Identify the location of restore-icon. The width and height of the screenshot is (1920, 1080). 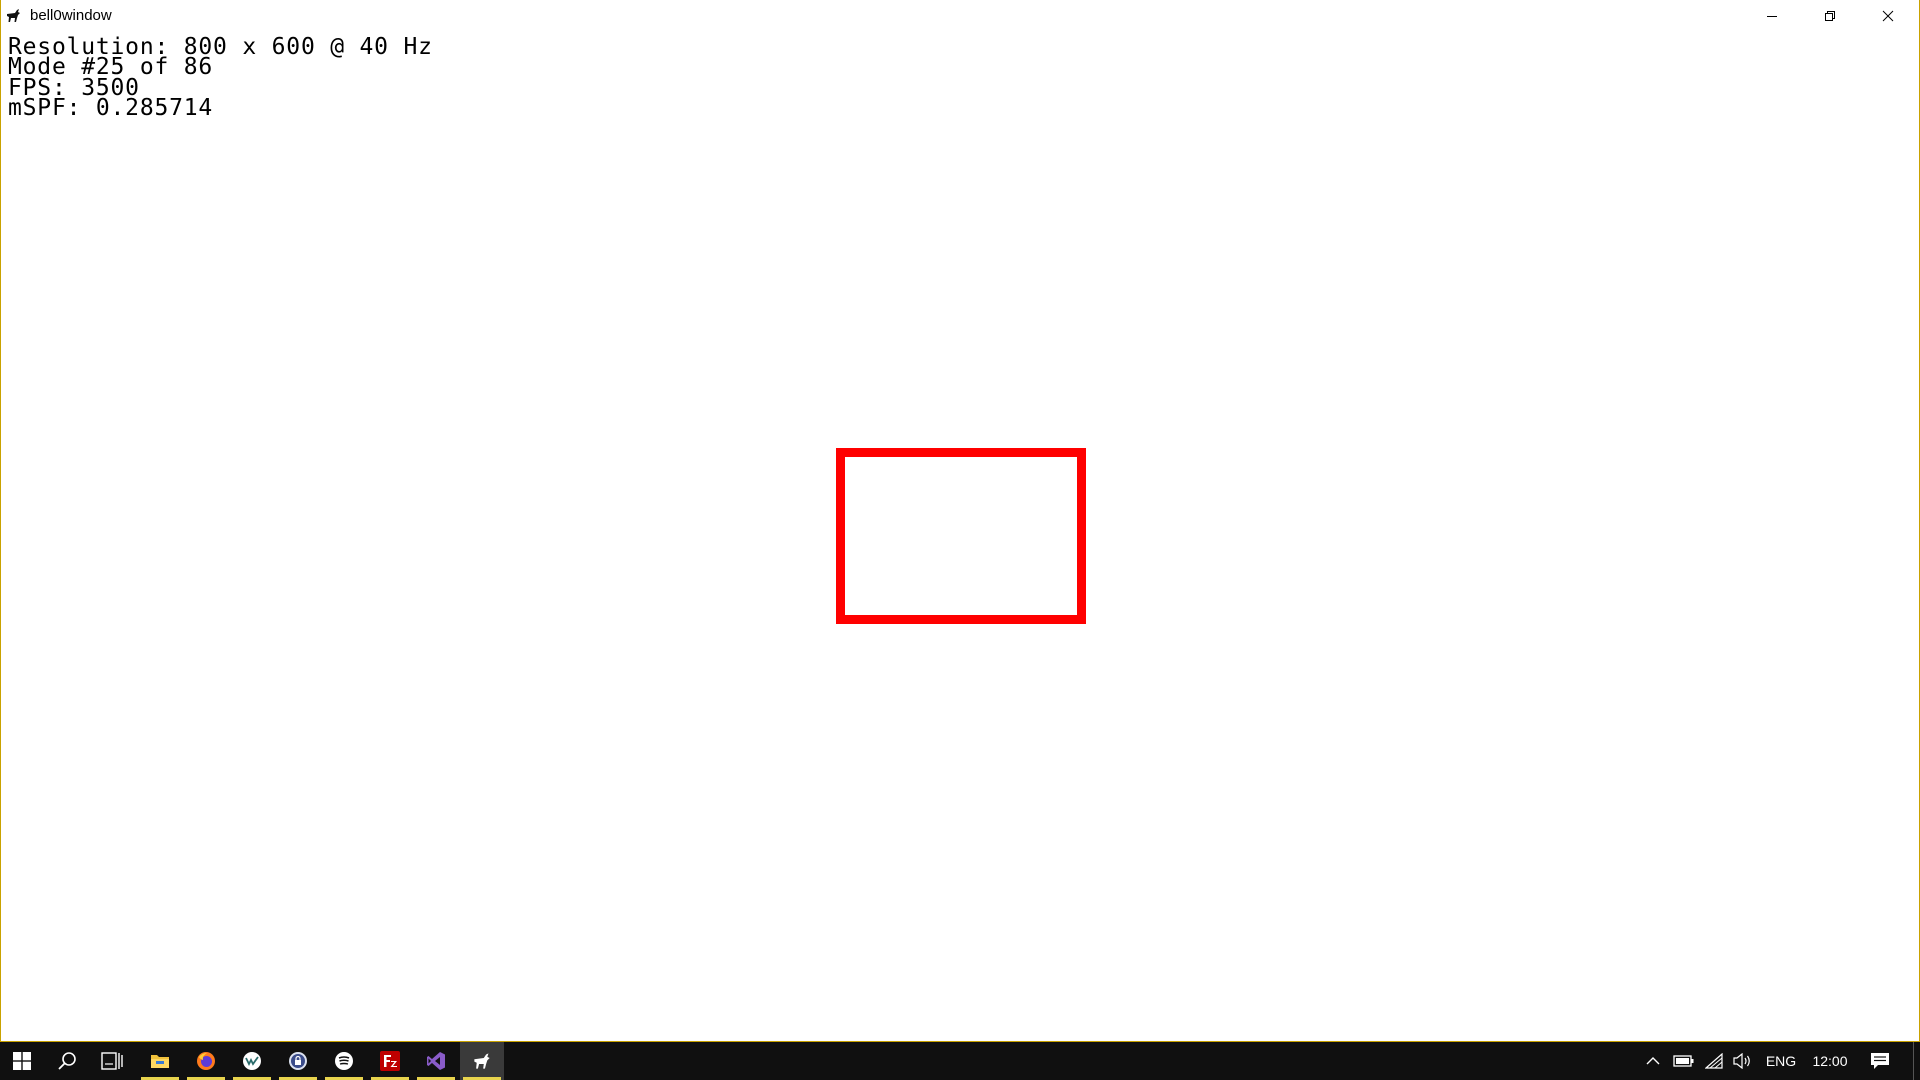
(1830, 15).